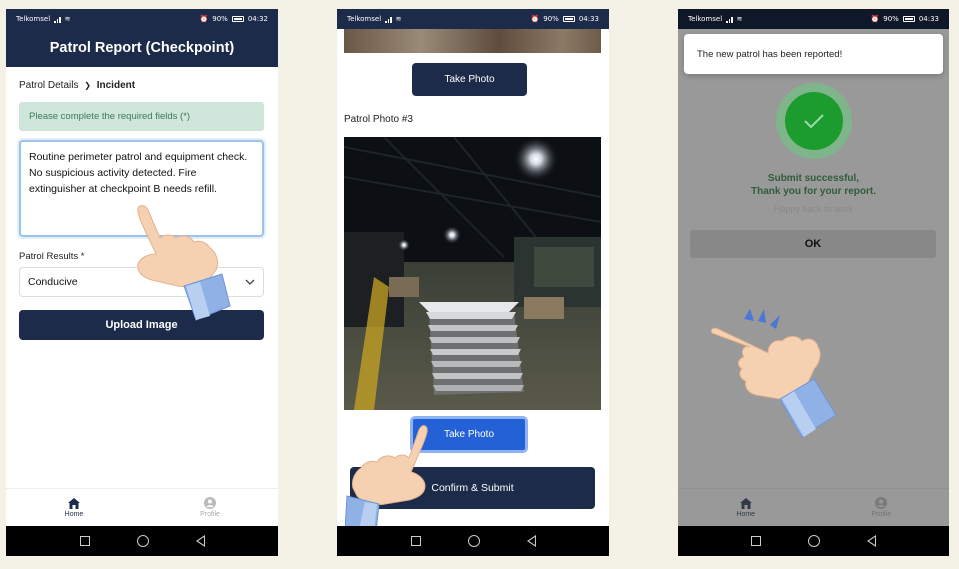 The width and height of the screenshot is (959, 569). Describe the element at coordinates (813, 209) in the screenshot. I see `success-subtext: Happy back to work` at that location.